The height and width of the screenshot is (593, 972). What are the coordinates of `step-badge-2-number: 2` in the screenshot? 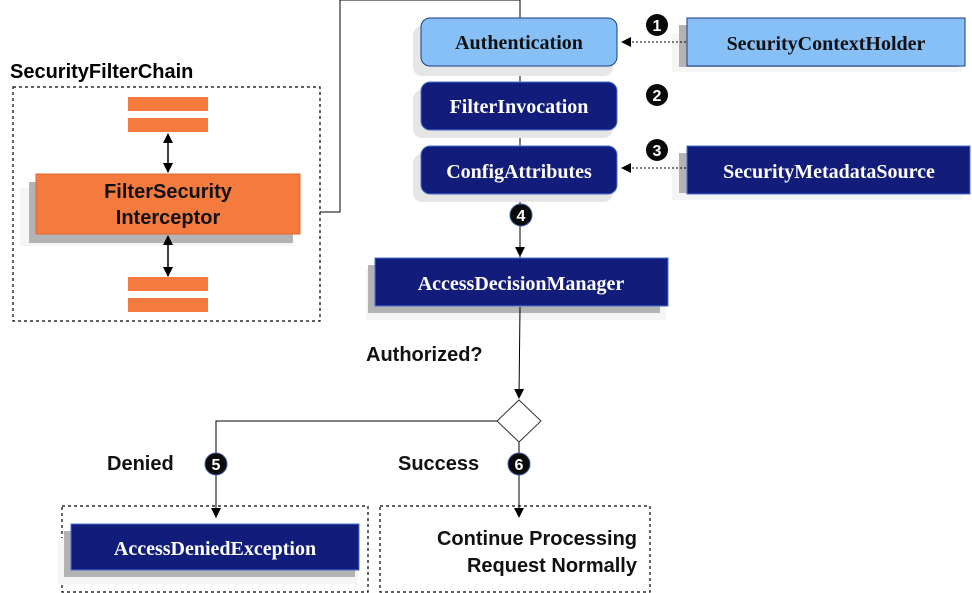 It's located at (657, 96).